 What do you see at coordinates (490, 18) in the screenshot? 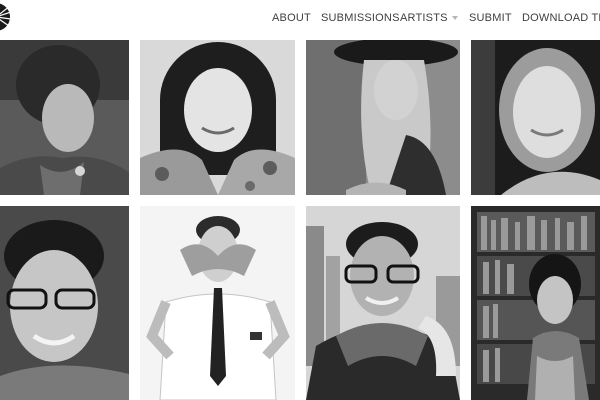
I see `nav-submit-link: SUBMIT` at bounding box center [490, 18].